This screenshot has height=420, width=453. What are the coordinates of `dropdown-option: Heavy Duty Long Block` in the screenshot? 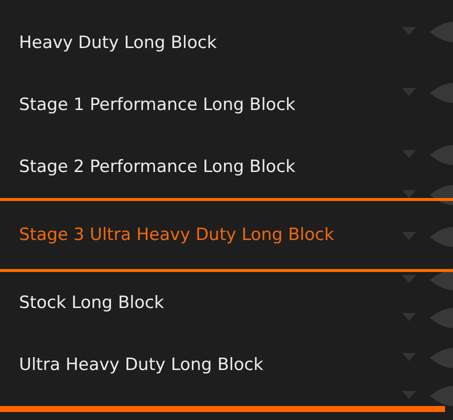 It's located at (226, 43).